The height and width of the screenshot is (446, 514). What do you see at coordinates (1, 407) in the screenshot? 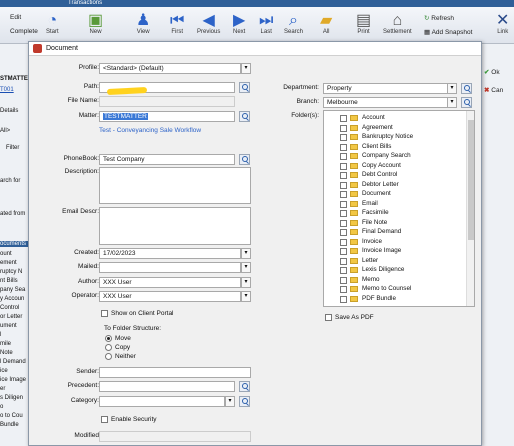
I see `bg-list-item: o` at bounding box center [1, 407].